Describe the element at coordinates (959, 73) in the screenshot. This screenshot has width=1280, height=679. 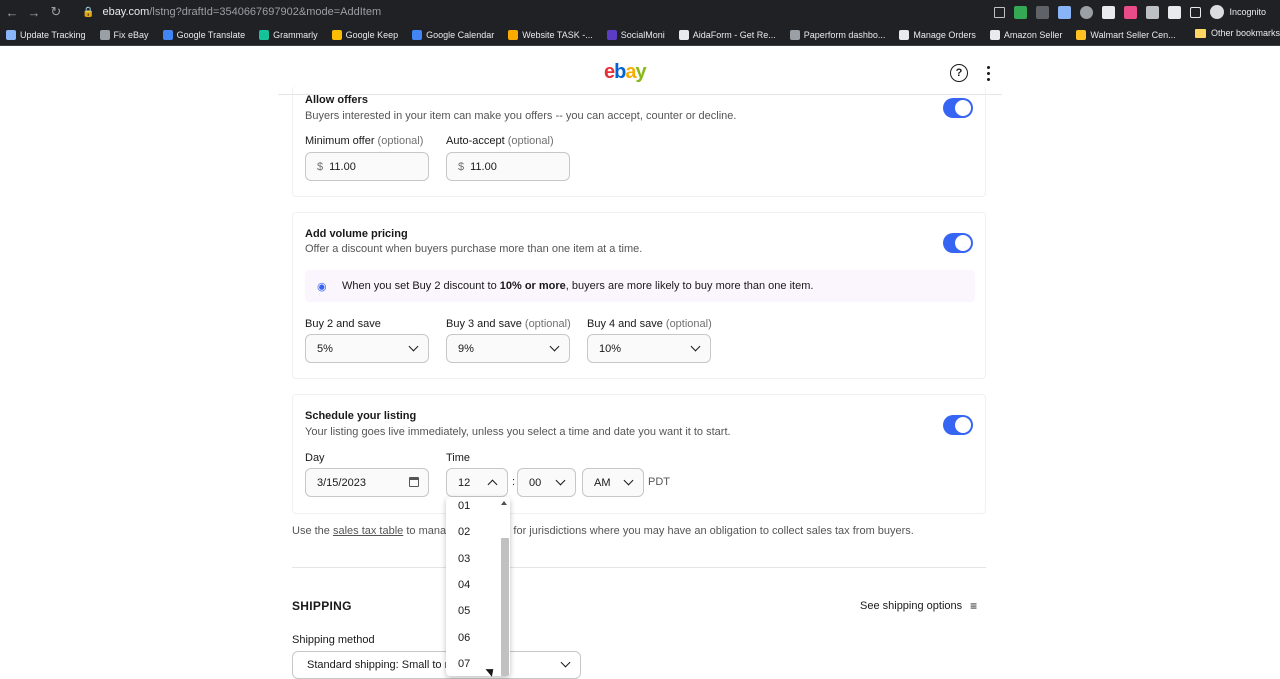
I see `help-icon: ?` at that location.